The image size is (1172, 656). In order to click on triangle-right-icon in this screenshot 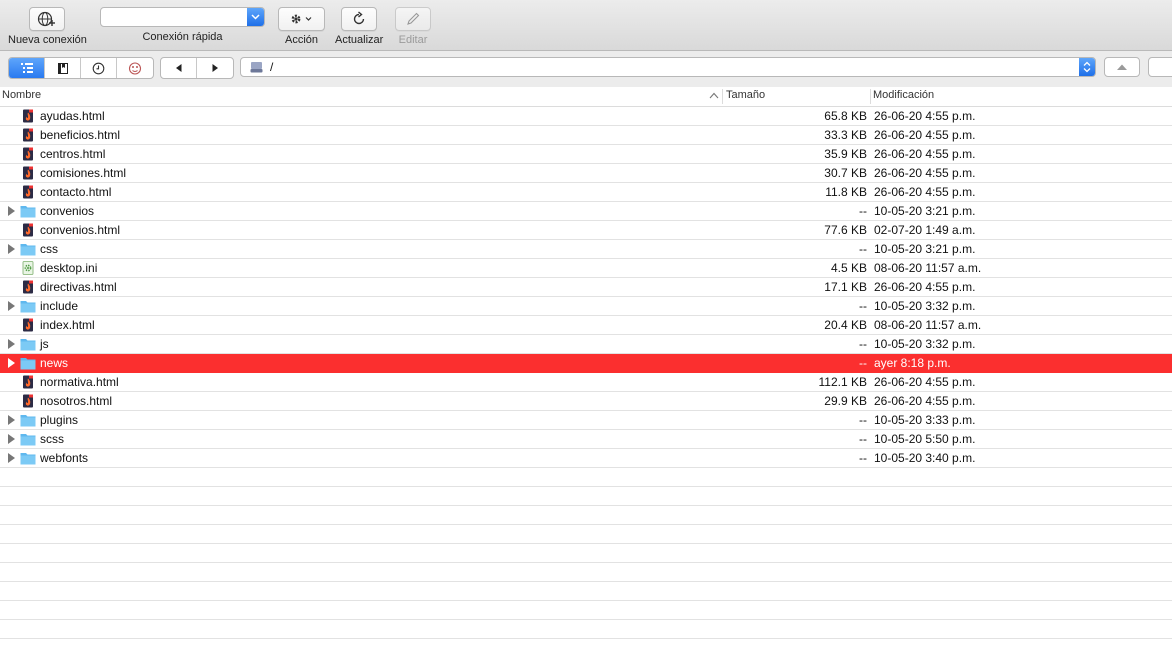, I will do `click(215, 68)`.